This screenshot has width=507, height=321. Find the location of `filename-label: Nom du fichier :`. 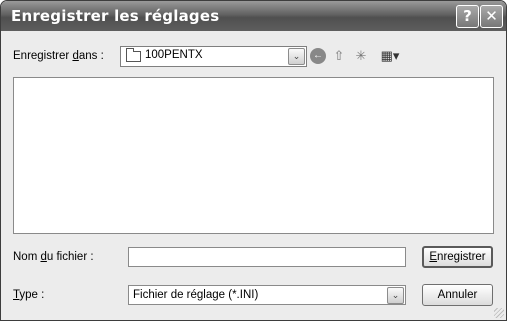

filename-label: Nom du fichier : is located at coordinates (53, 257).